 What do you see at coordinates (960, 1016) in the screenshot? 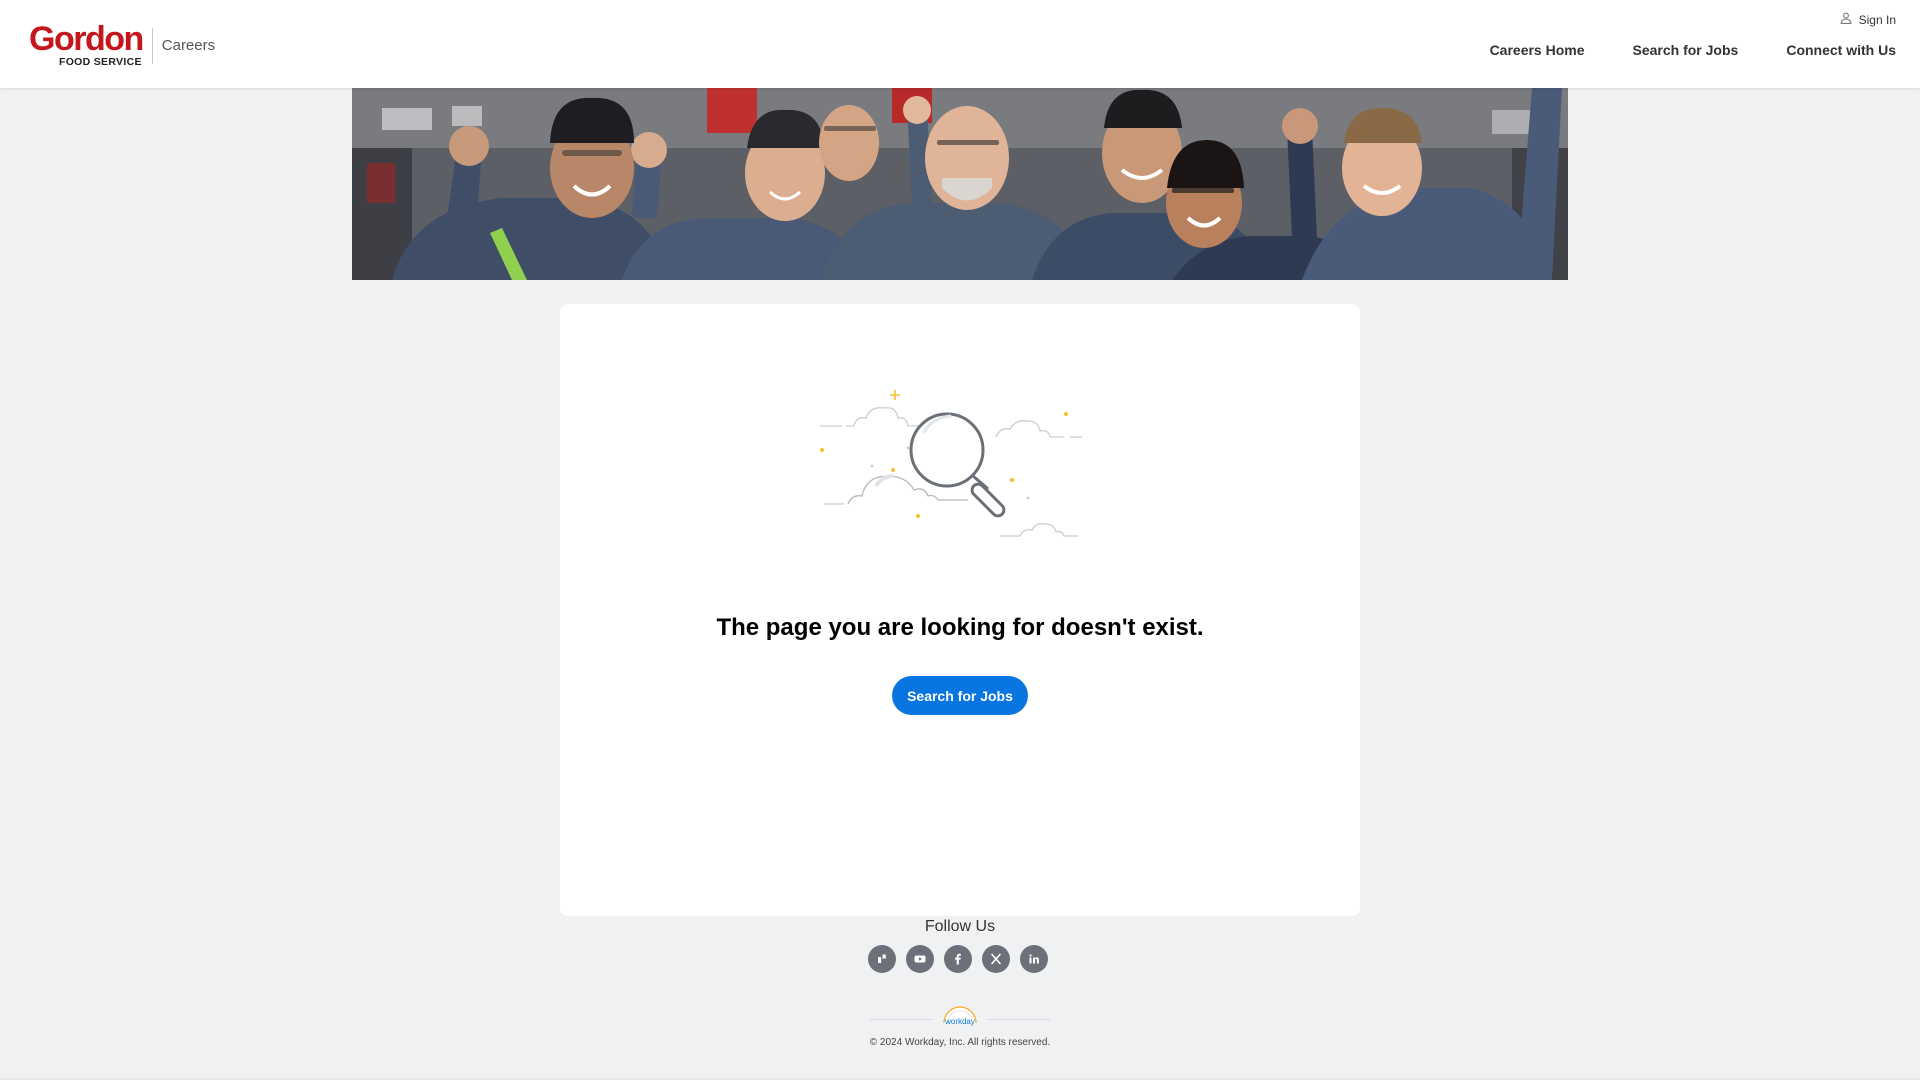
I see `workday-logo: workday` at bounding box center [960, 1016].